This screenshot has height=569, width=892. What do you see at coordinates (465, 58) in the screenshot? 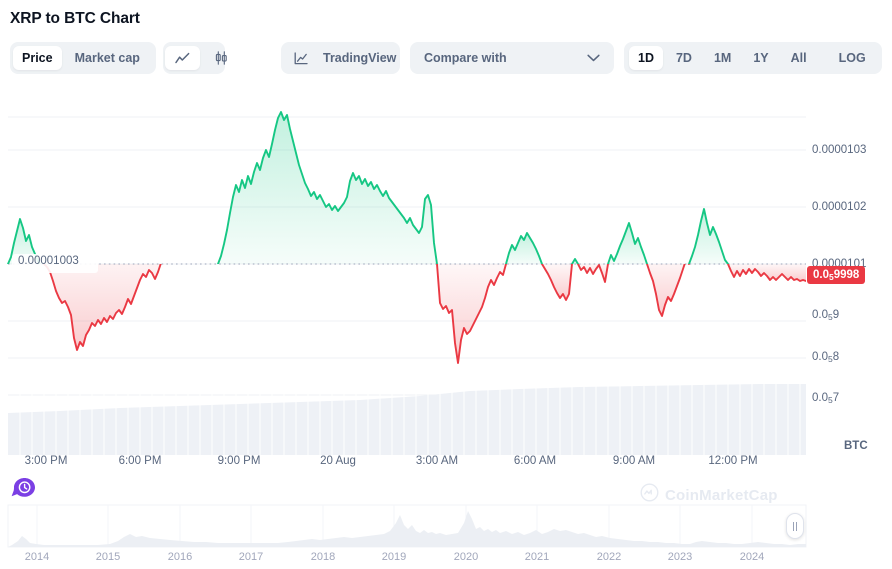
I see `compare-with-label: Compare with` at bounding box center [465, 58].